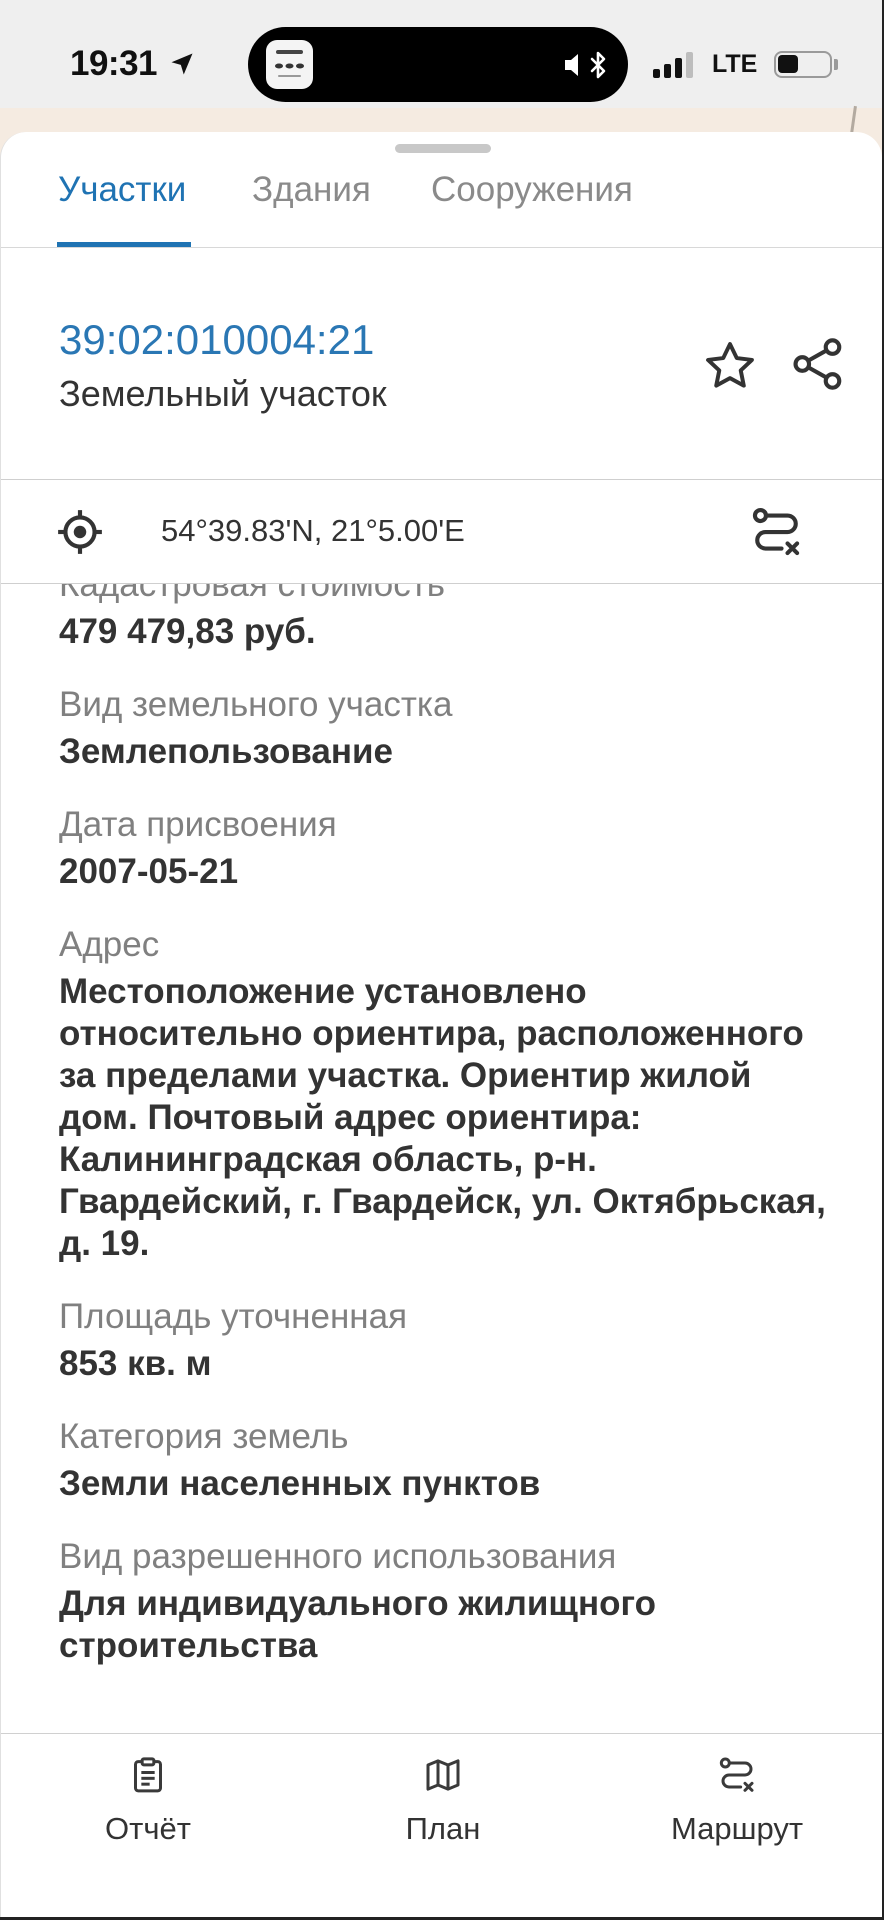  I want to click on app-icon, so click(289, 64).